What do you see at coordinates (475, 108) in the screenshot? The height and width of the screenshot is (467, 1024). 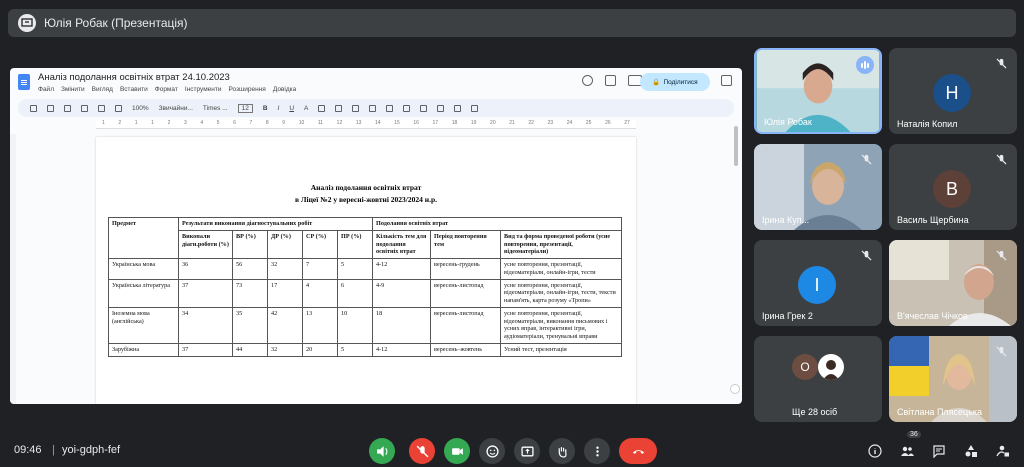 I see `clear-format-icon` at bounding box center [475, 108].